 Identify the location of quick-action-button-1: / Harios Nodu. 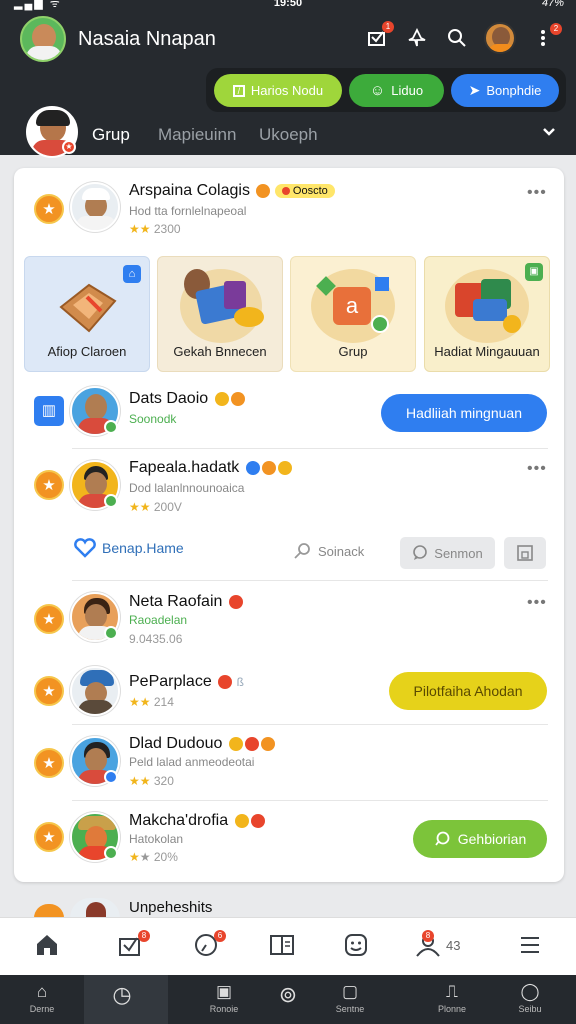
(278, 90).